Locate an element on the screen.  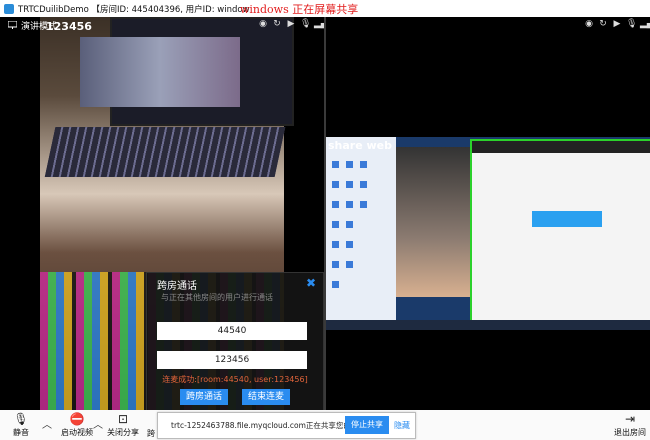
screen-share-notice: windows 正在屏幕共享 is located at coordinates (299, 9).